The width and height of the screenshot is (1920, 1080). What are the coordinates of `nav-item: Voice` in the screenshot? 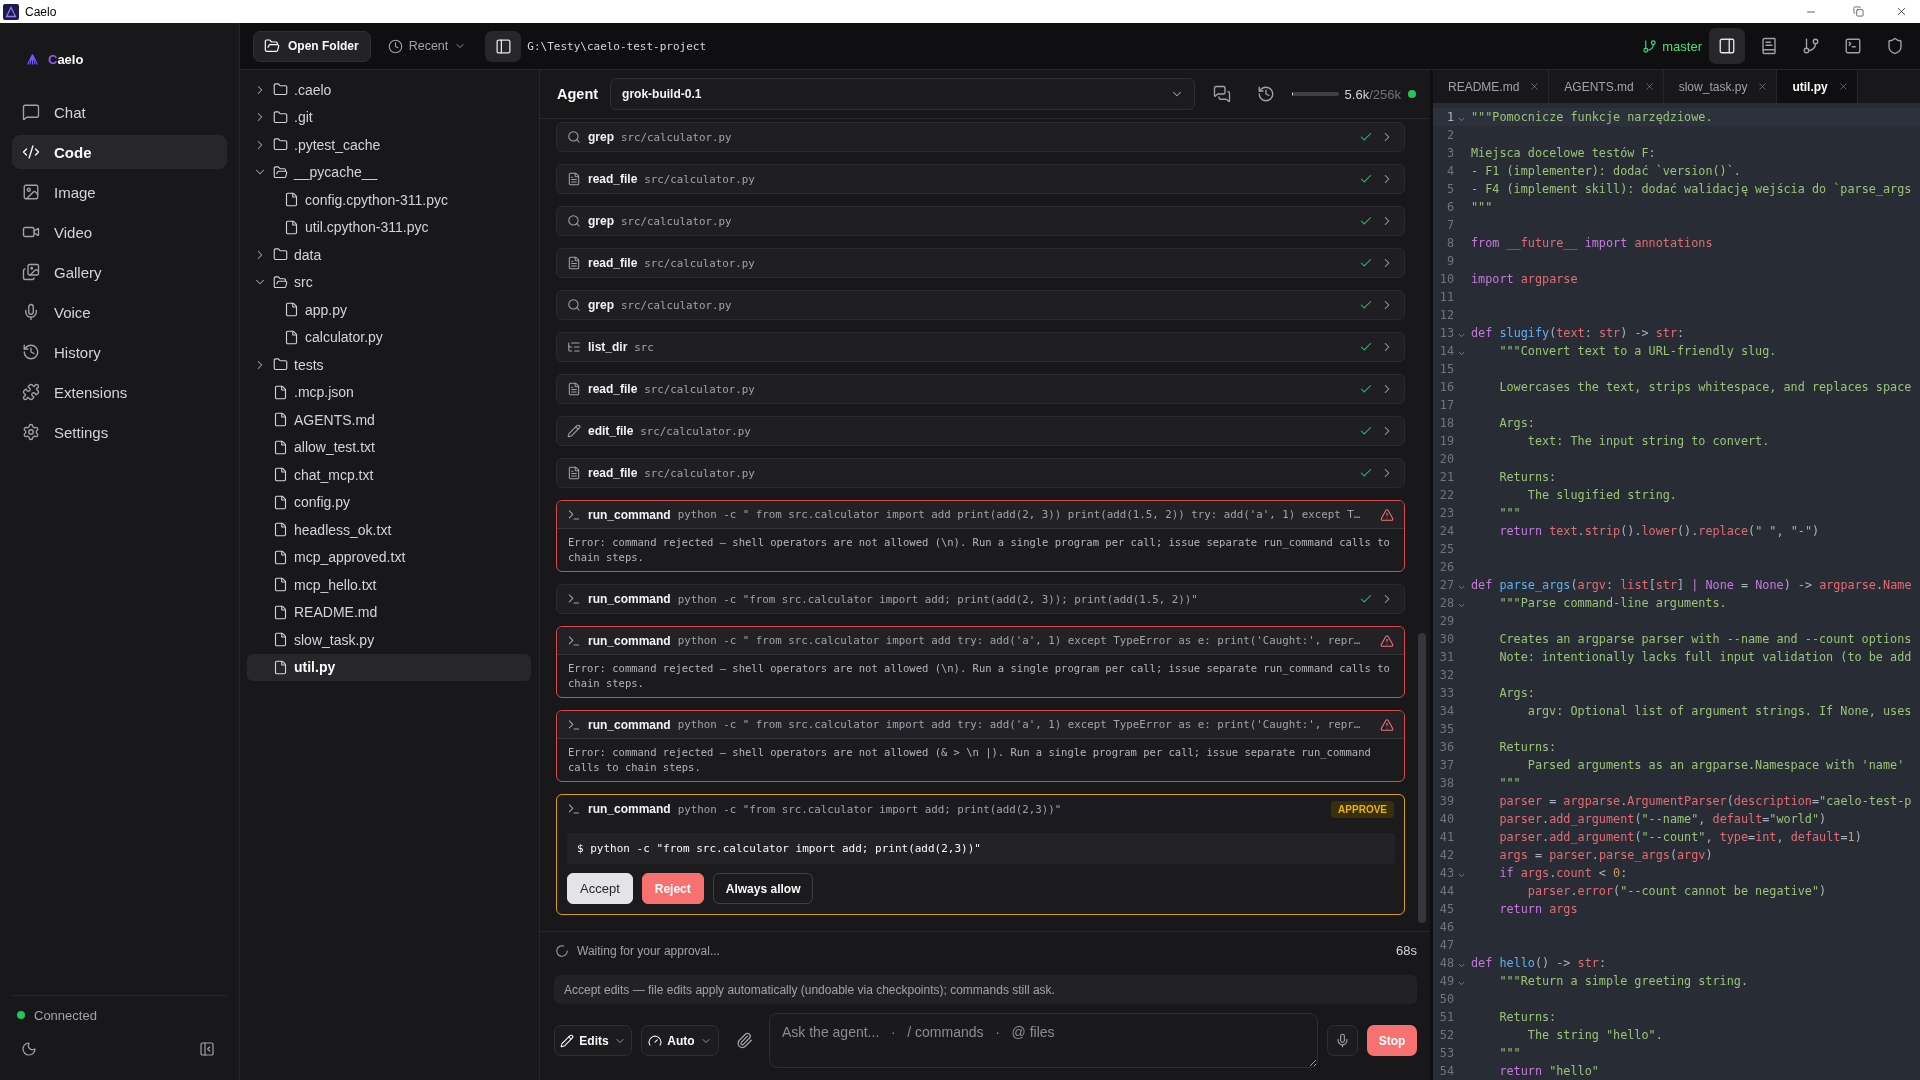 It's located at (56, 312).